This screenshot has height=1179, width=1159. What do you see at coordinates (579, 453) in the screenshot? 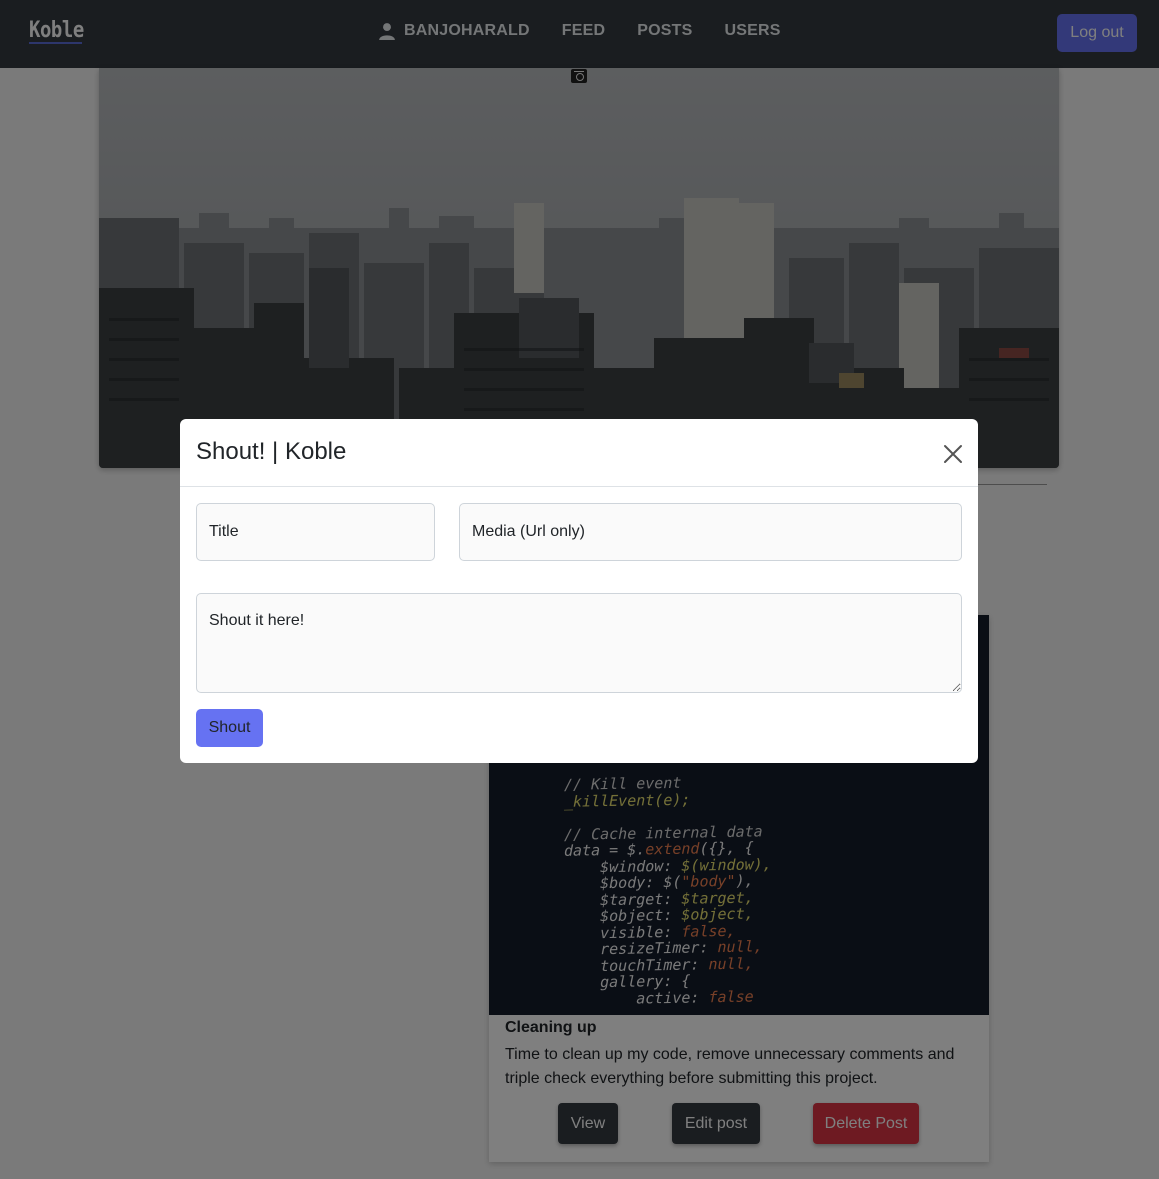
I see `modal-header: Shout! | Koble` at bounding box center [579, 453].